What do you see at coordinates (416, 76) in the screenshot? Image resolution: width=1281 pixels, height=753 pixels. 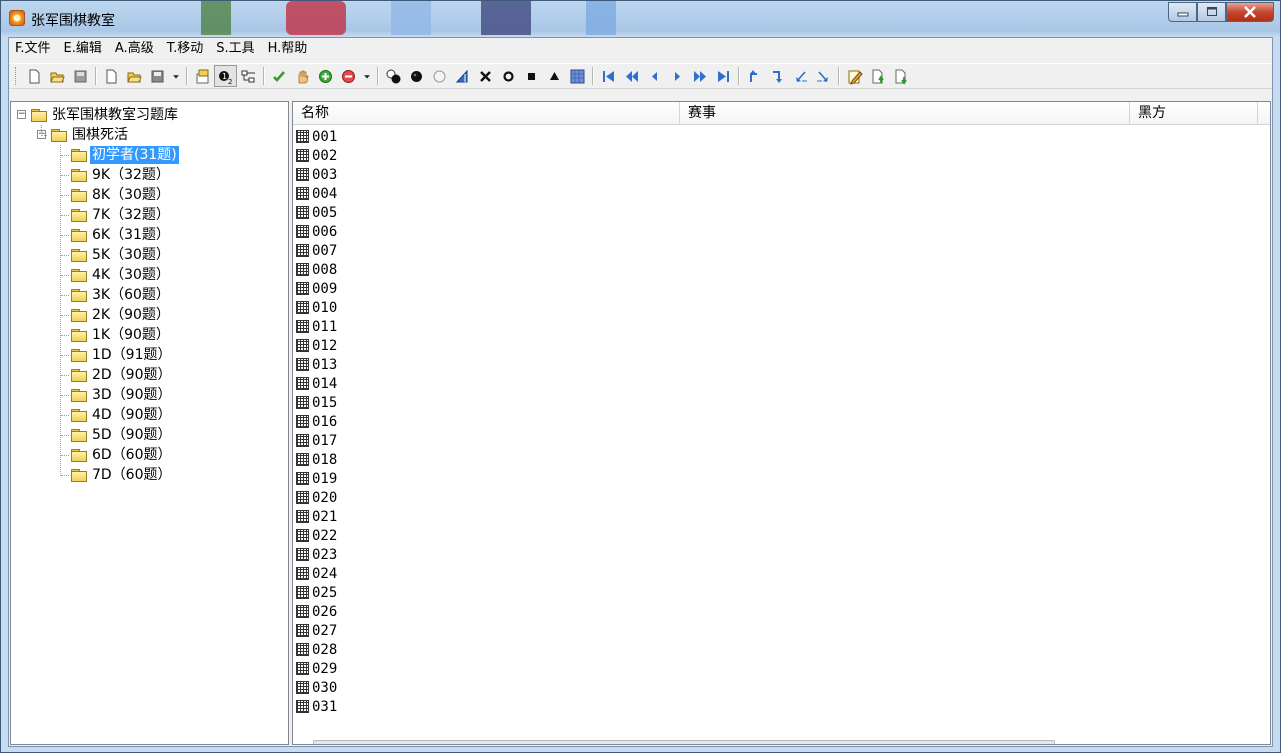 I see `black-stone-button` at bounding box center [416, 76].